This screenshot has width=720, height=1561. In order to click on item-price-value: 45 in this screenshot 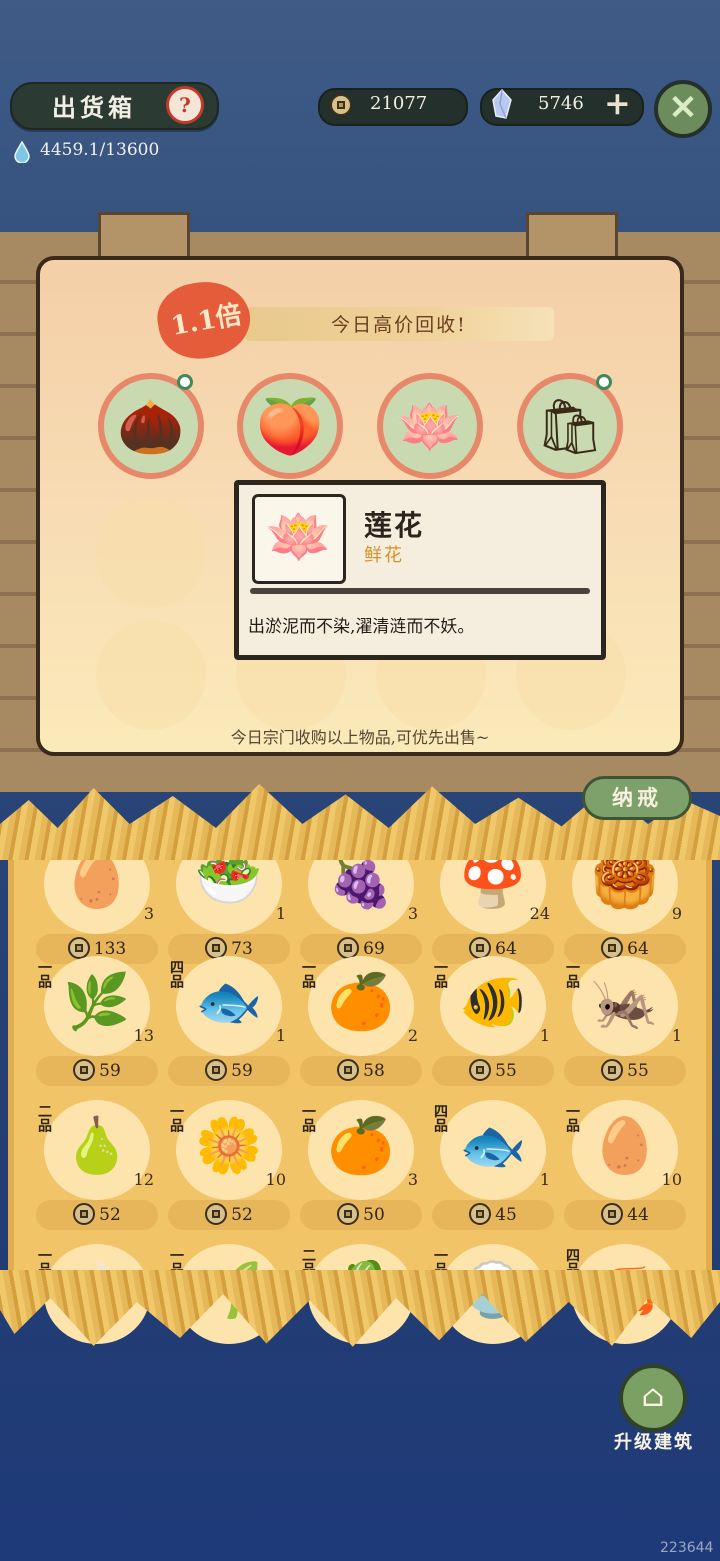, I will do `click(506, 1215)`.